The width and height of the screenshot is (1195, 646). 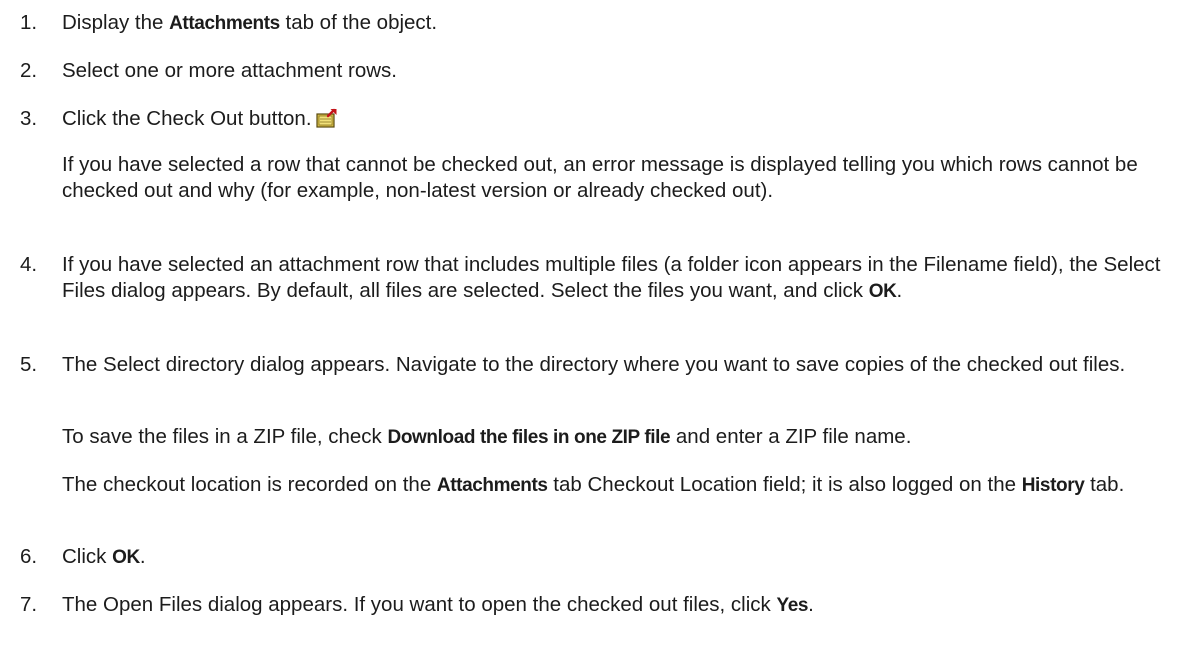 I want to click on check-out-icon, so click(x=326, y=121).